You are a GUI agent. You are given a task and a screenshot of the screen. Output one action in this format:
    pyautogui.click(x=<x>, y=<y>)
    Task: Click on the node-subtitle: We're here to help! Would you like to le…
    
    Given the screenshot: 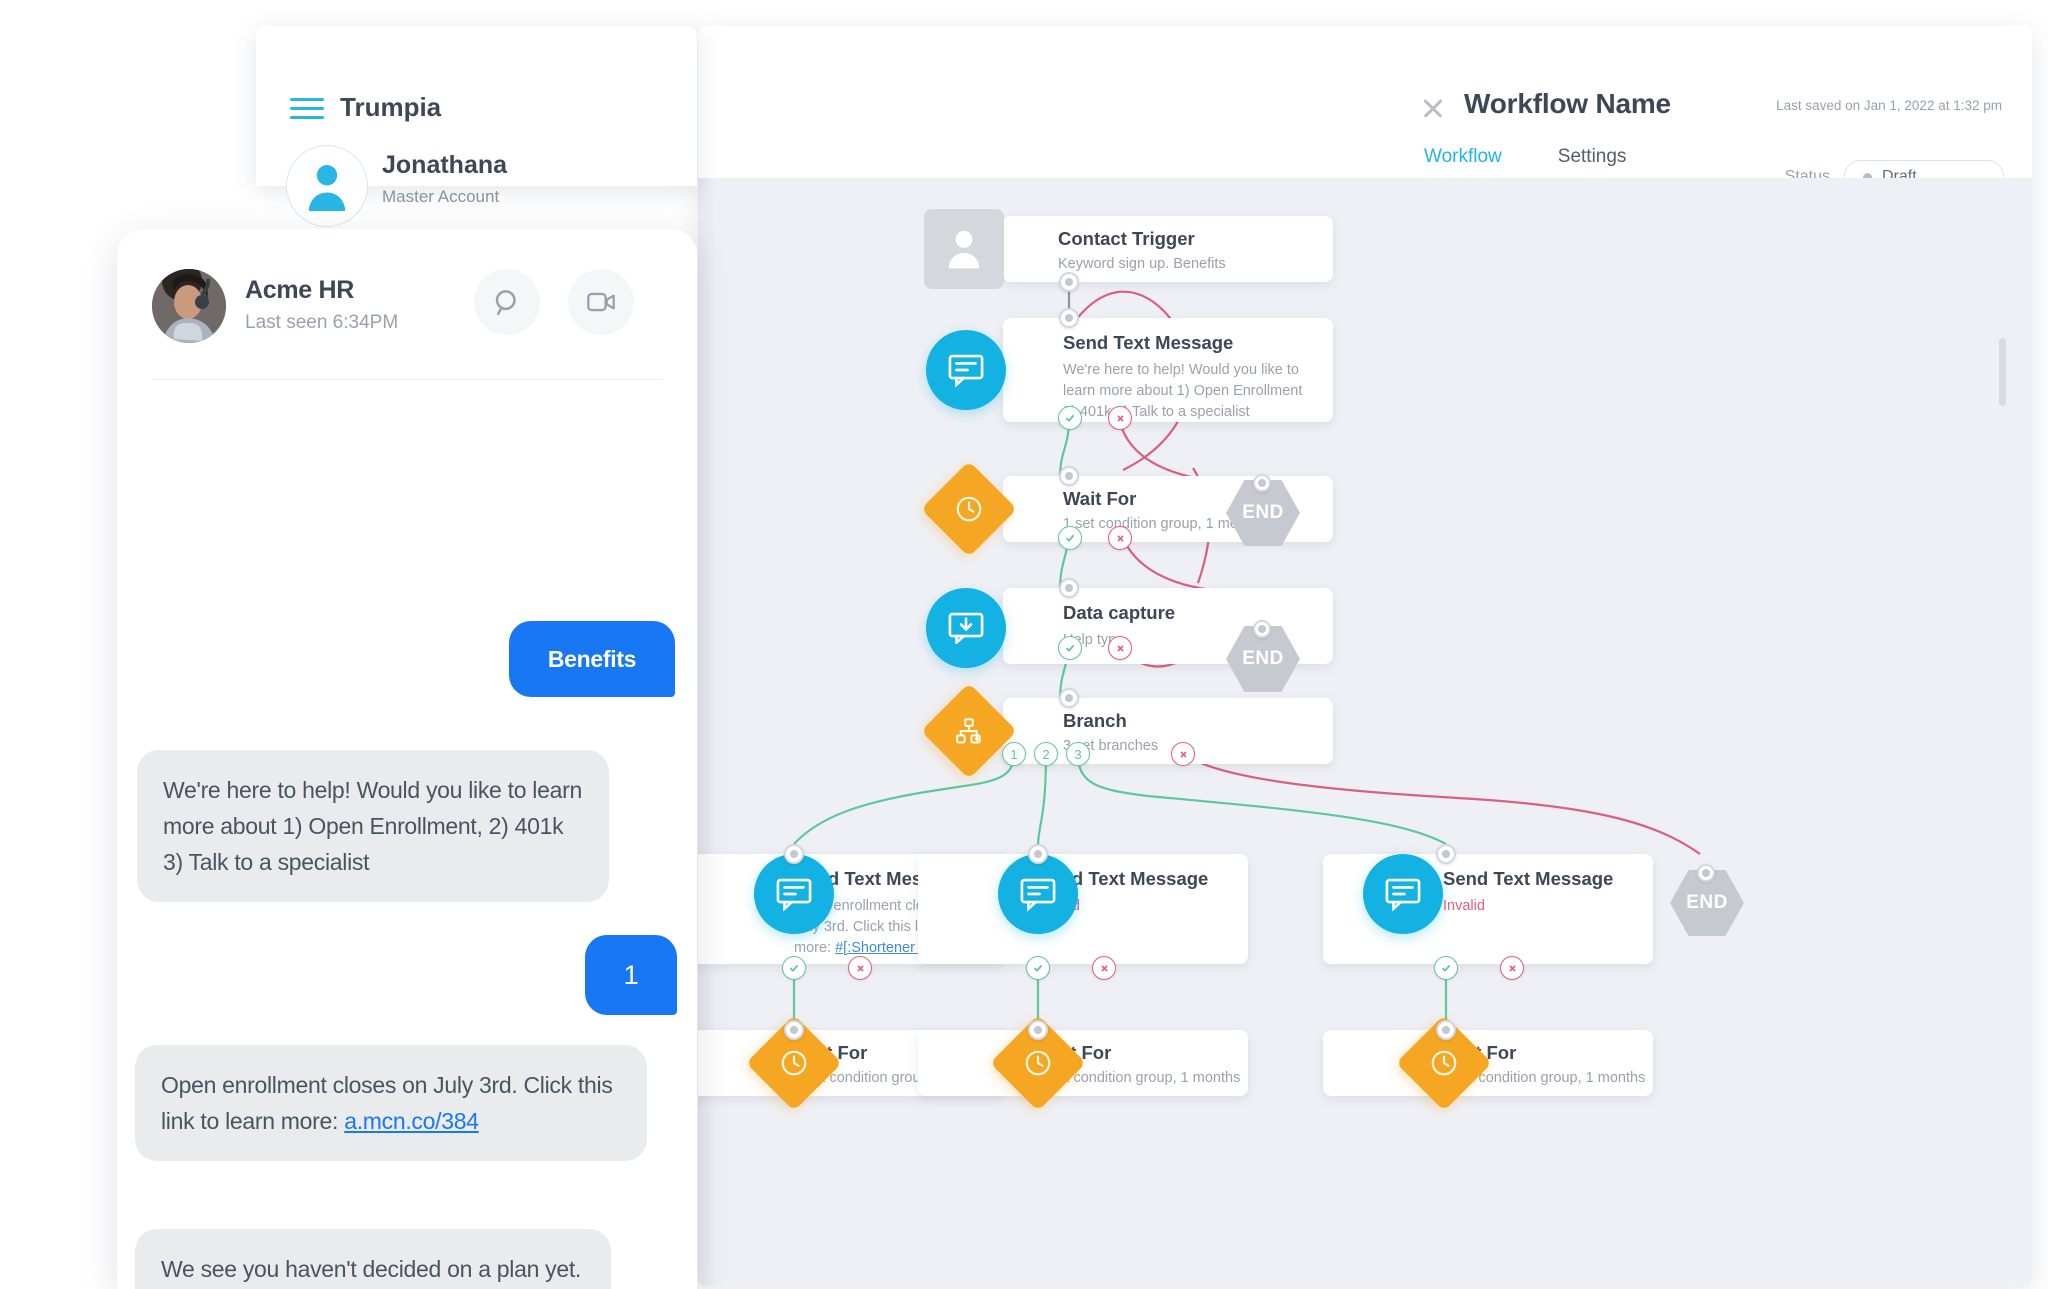 What is the action you would take?
    pyautogui.click(x=1183, y=391)
    